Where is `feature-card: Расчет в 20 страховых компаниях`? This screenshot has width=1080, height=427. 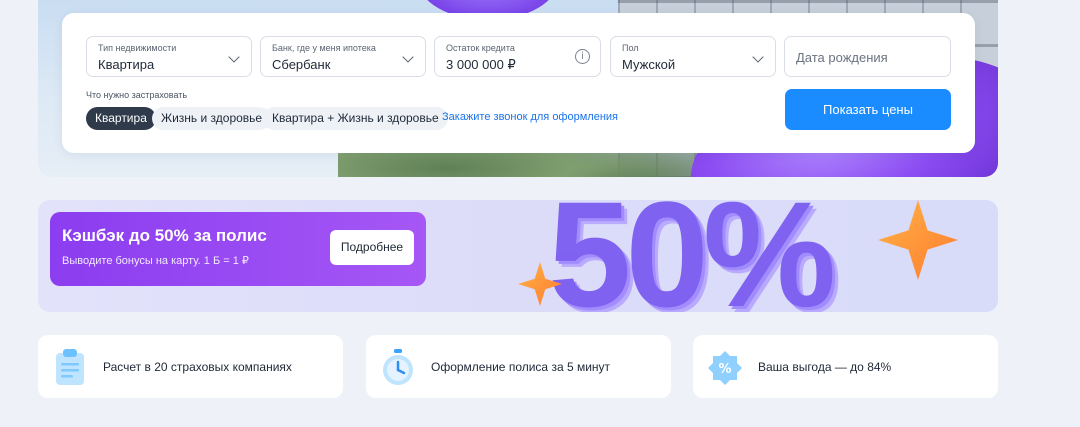
feature-card: Расчет в 20 страховых компаниях is located at coordinates (190, 366).